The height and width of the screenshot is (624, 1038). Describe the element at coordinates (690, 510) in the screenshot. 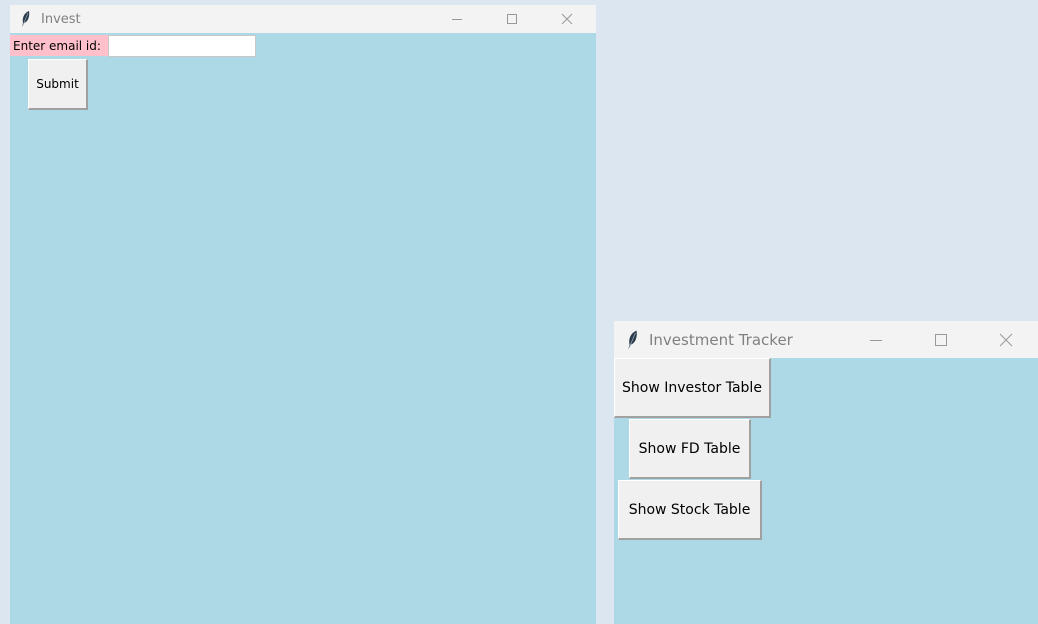

I see `show-stock-table-button: Show Stock Table` at that location.